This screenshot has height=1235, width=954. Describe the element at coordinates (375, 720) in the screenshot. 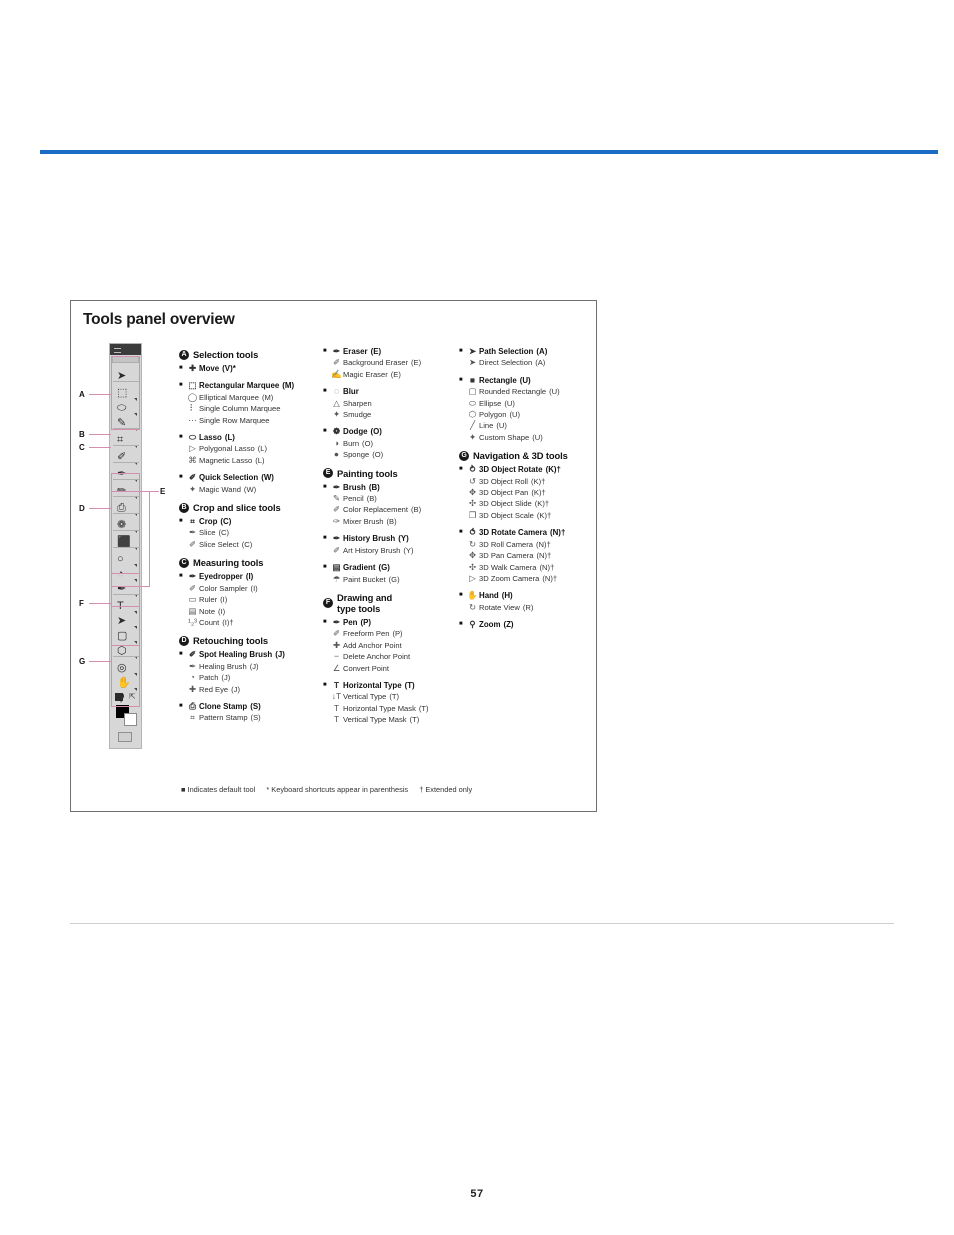

I see `tool-label-text: Vertical Type Mask` at that location.